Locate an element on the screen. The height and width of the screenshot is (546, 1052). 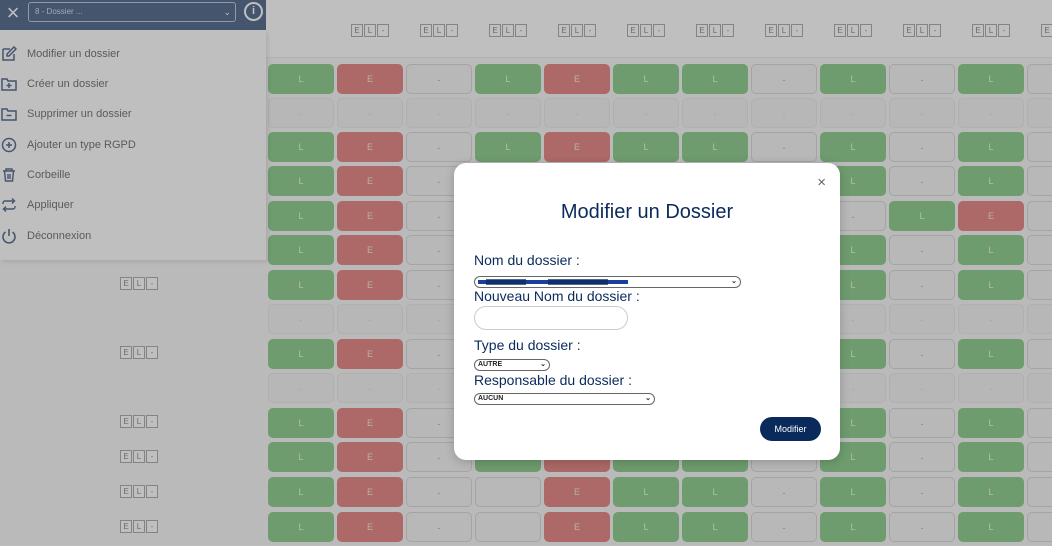
owner-value: AUCUN is located at coordinates (491, 398).